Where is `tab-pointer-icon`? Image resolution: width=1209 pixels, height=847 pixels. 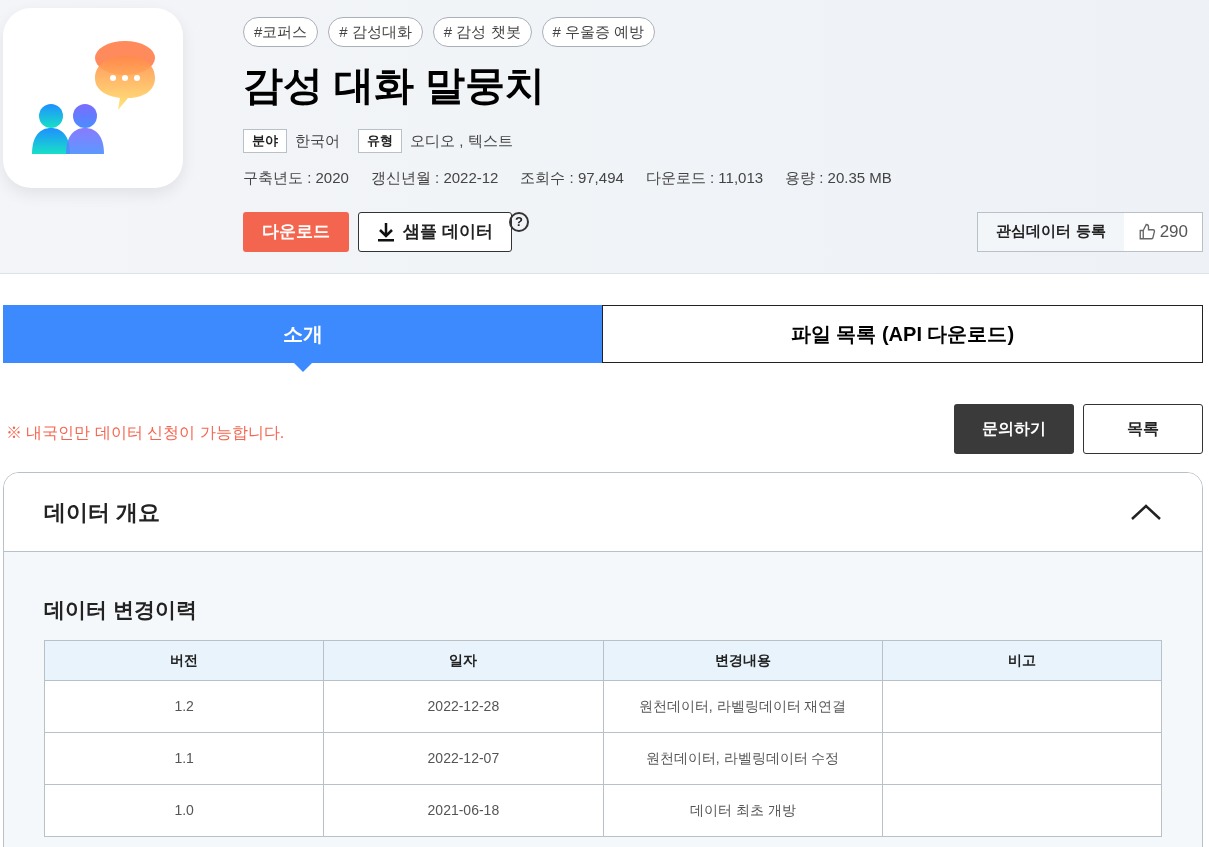
tab-pointer-icon is located at coordinates (302, 367).